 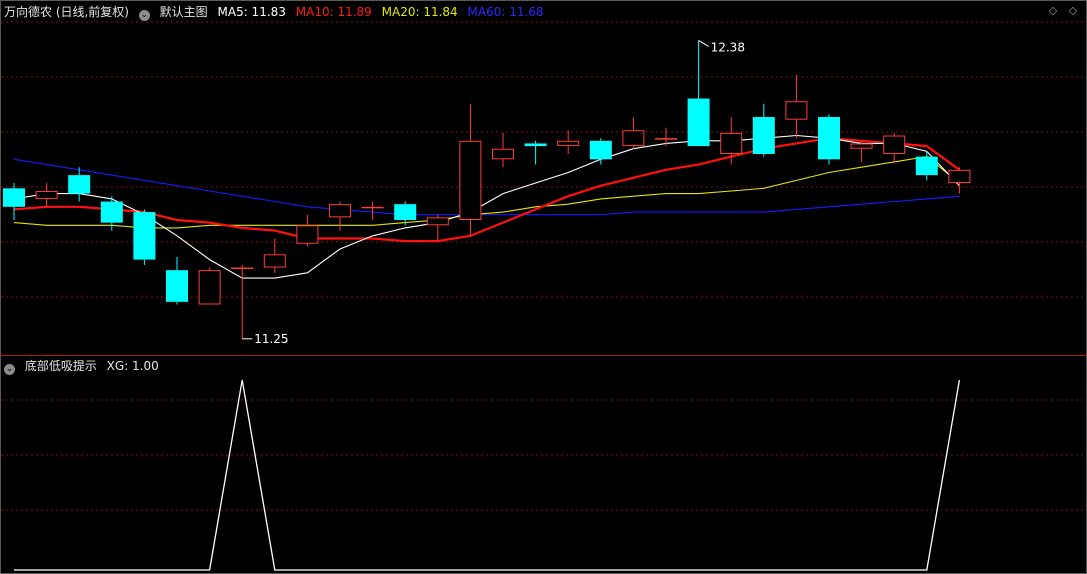 I want to click on ma-line-ma20, so click(x=486, y=192).